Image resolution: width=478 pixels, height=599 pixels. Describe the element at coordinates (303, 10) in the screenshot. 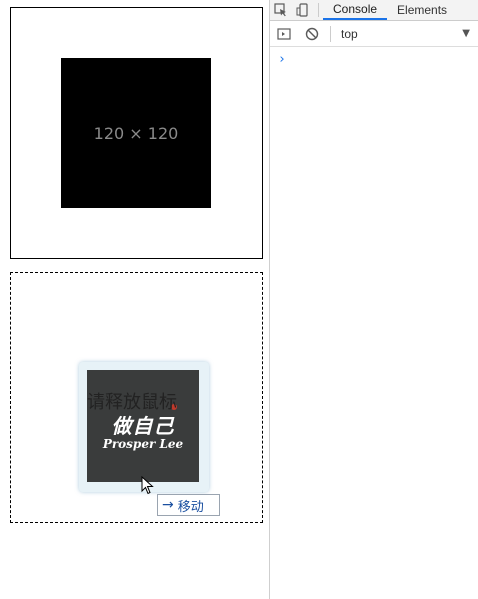

I see `device-toolbar-icon` at that location.